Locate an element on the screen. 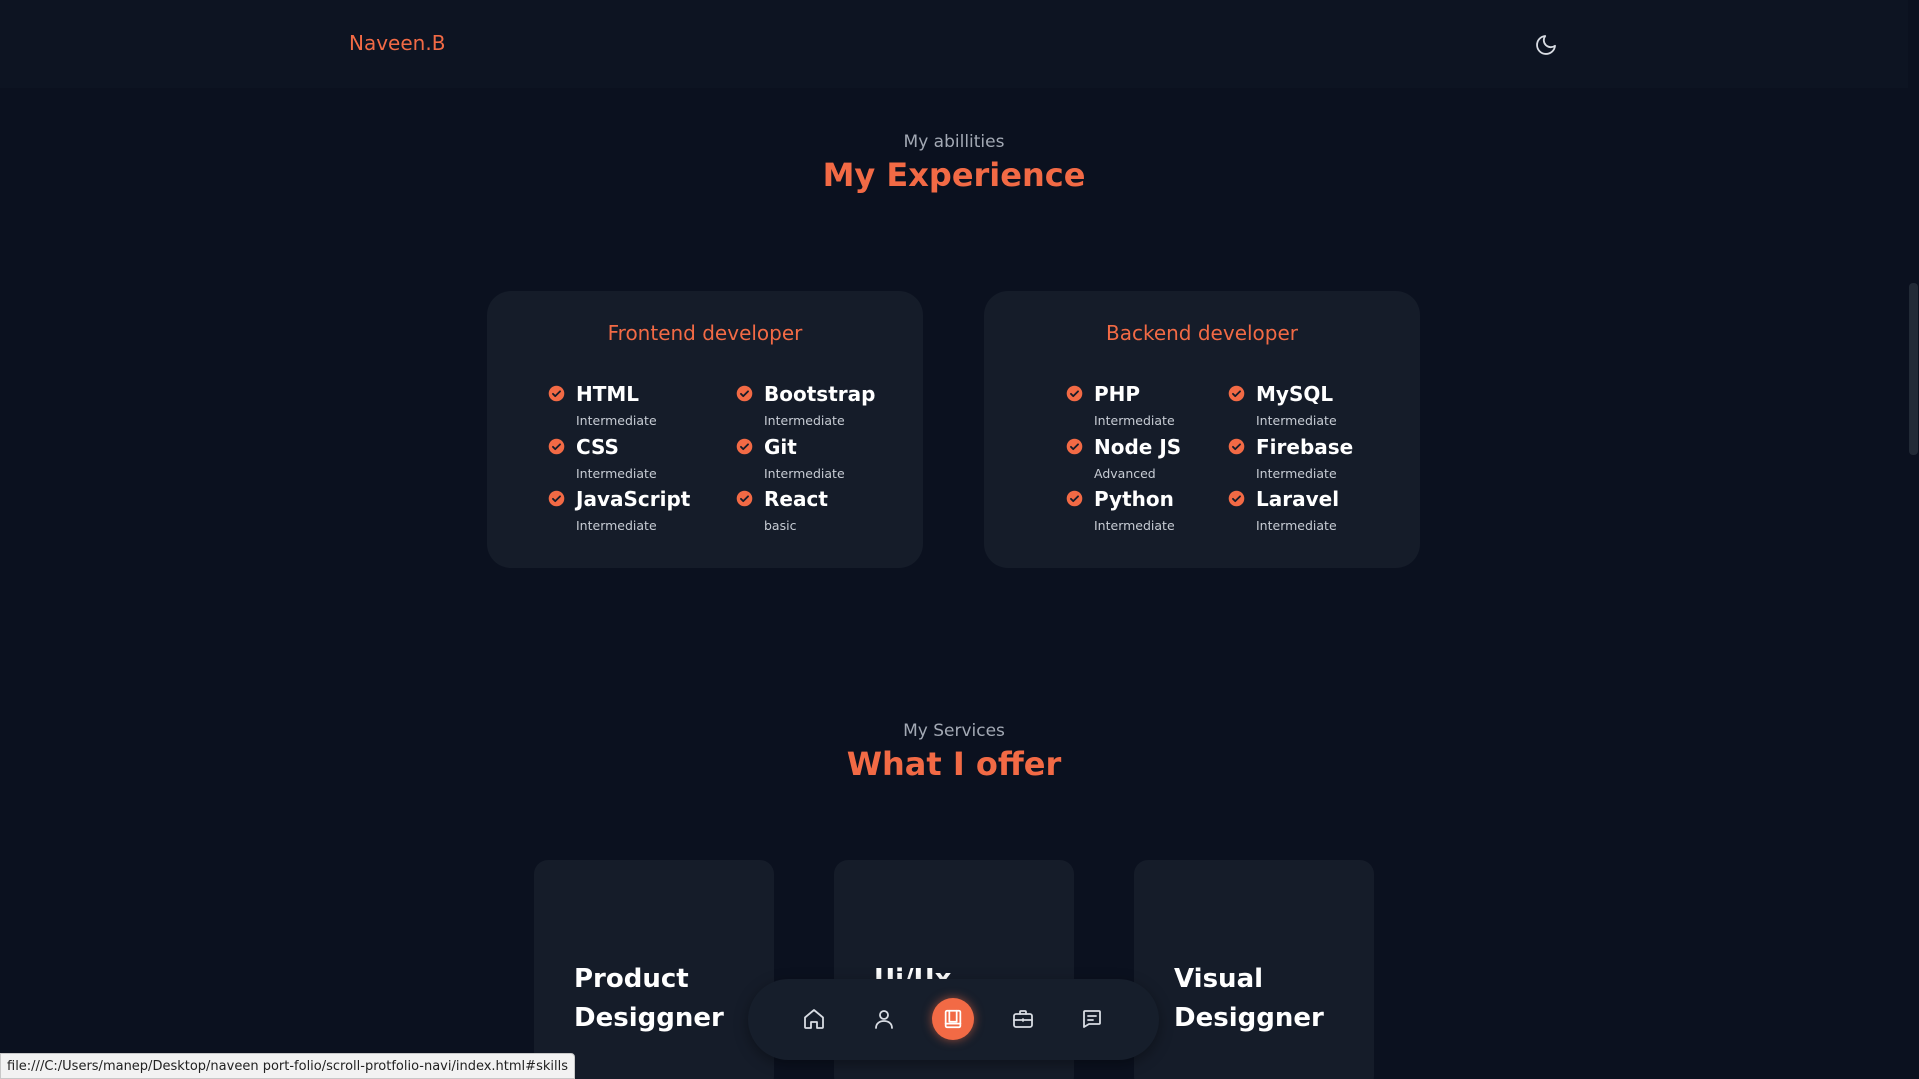 This screenshot has height=1079, width=1919. theme-toggle-button is located at coordinates (1546, 45).